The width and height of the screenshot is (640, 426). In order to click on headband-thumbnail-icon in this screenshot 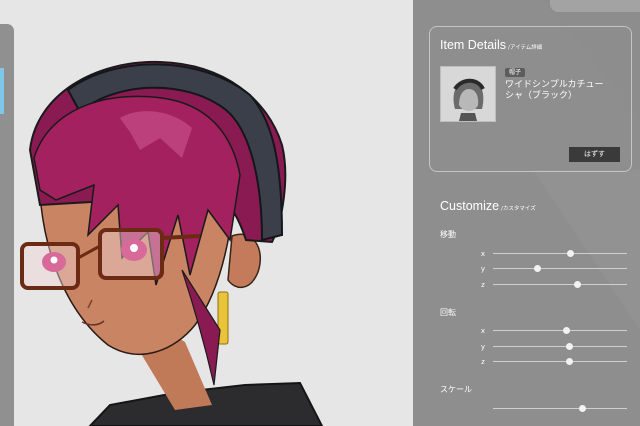, I will do `click(468, 94)`.